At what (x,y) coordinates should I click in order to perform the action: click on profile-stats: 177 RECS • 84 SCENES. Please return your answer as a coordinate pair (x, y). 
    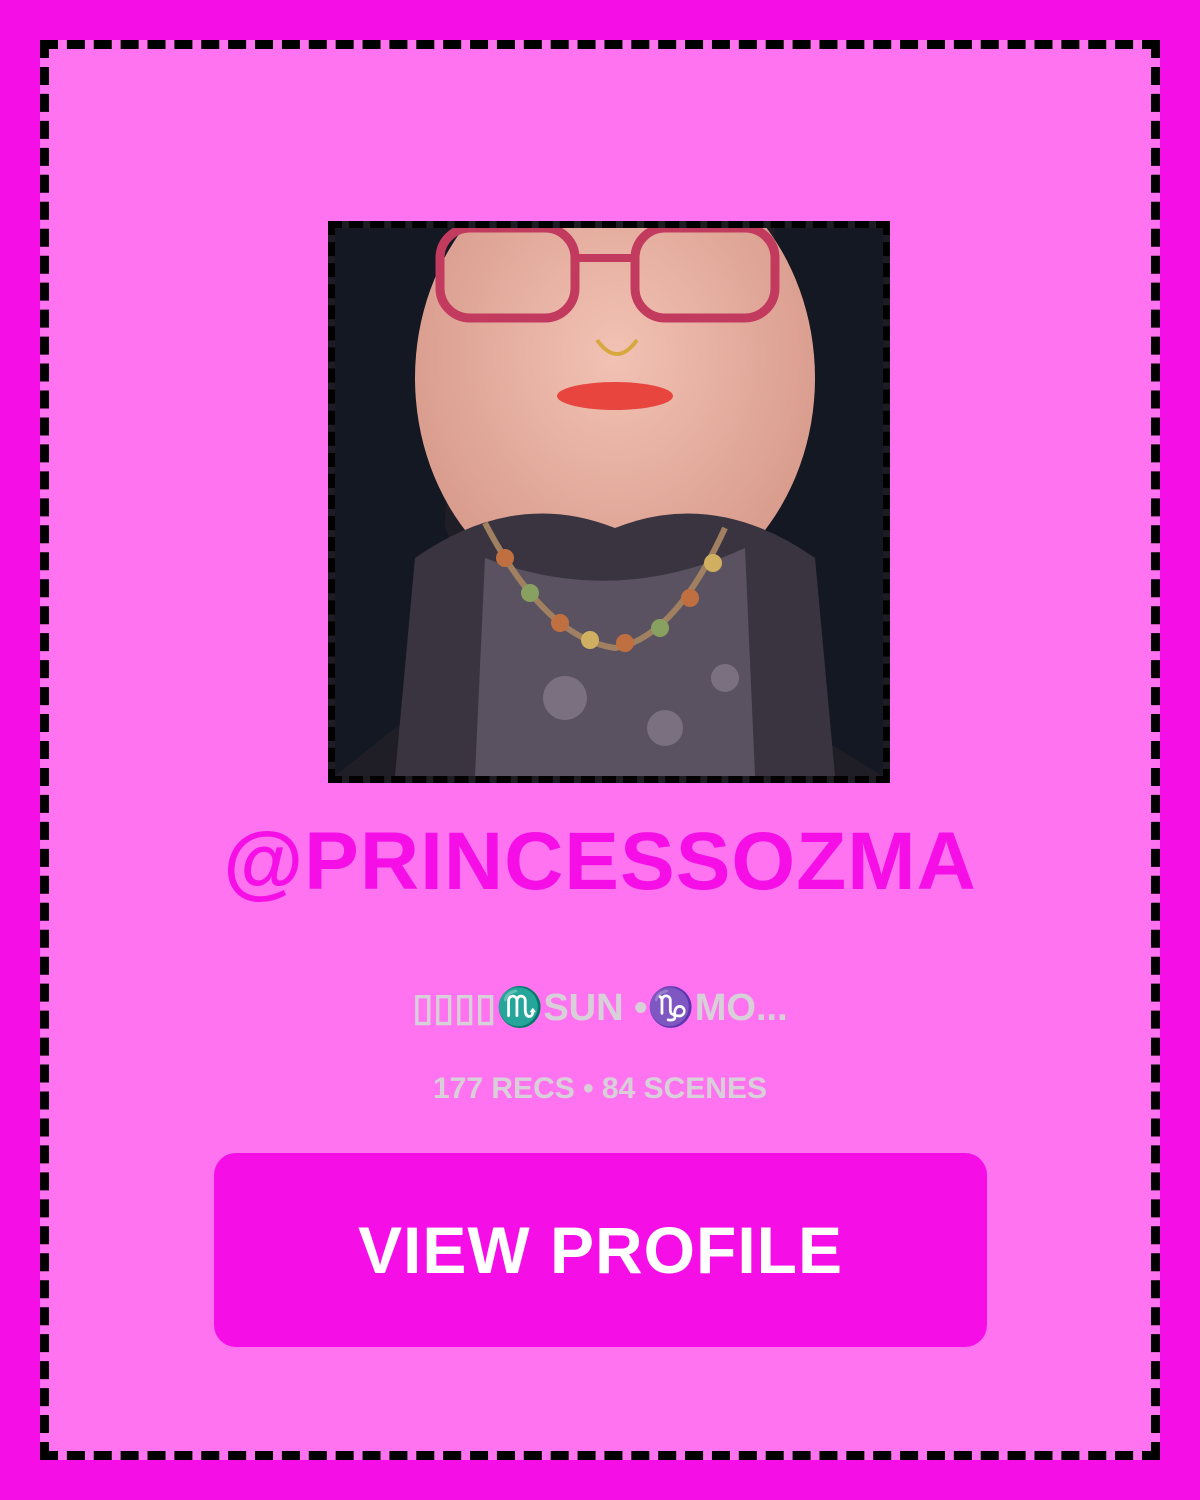
    Looking at the image, I should click on (600, 1088).